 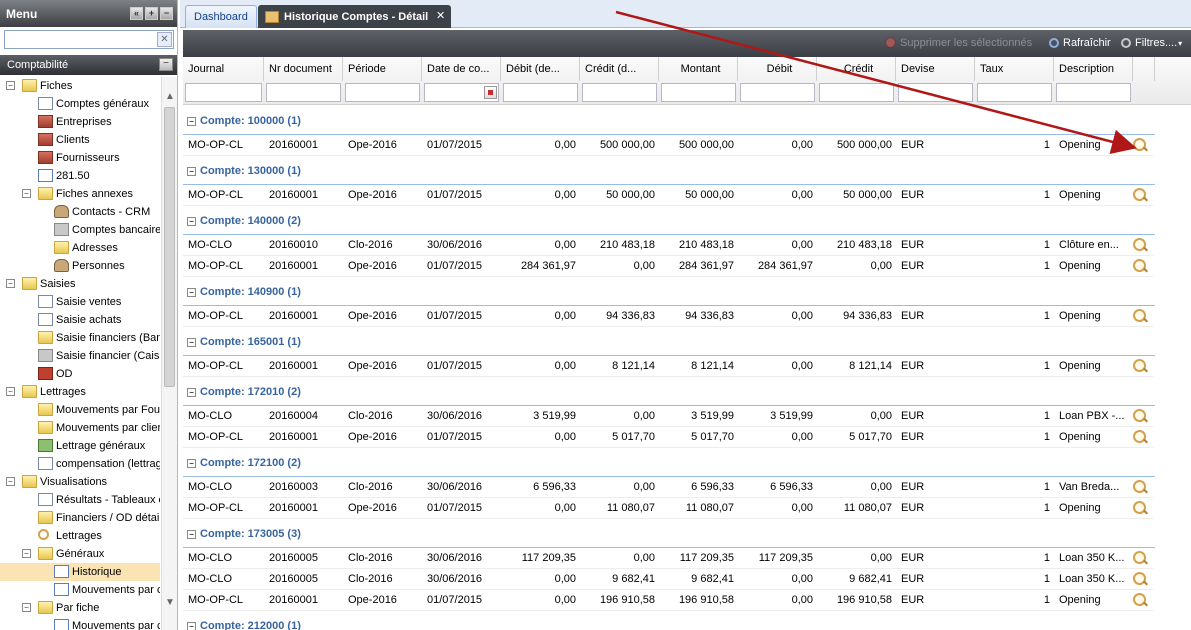 What do you see at coordinates (669, 462) in the screenshot?
I see `group-header: − Compte: 172100 (2)` at bounding box center [669, 462].